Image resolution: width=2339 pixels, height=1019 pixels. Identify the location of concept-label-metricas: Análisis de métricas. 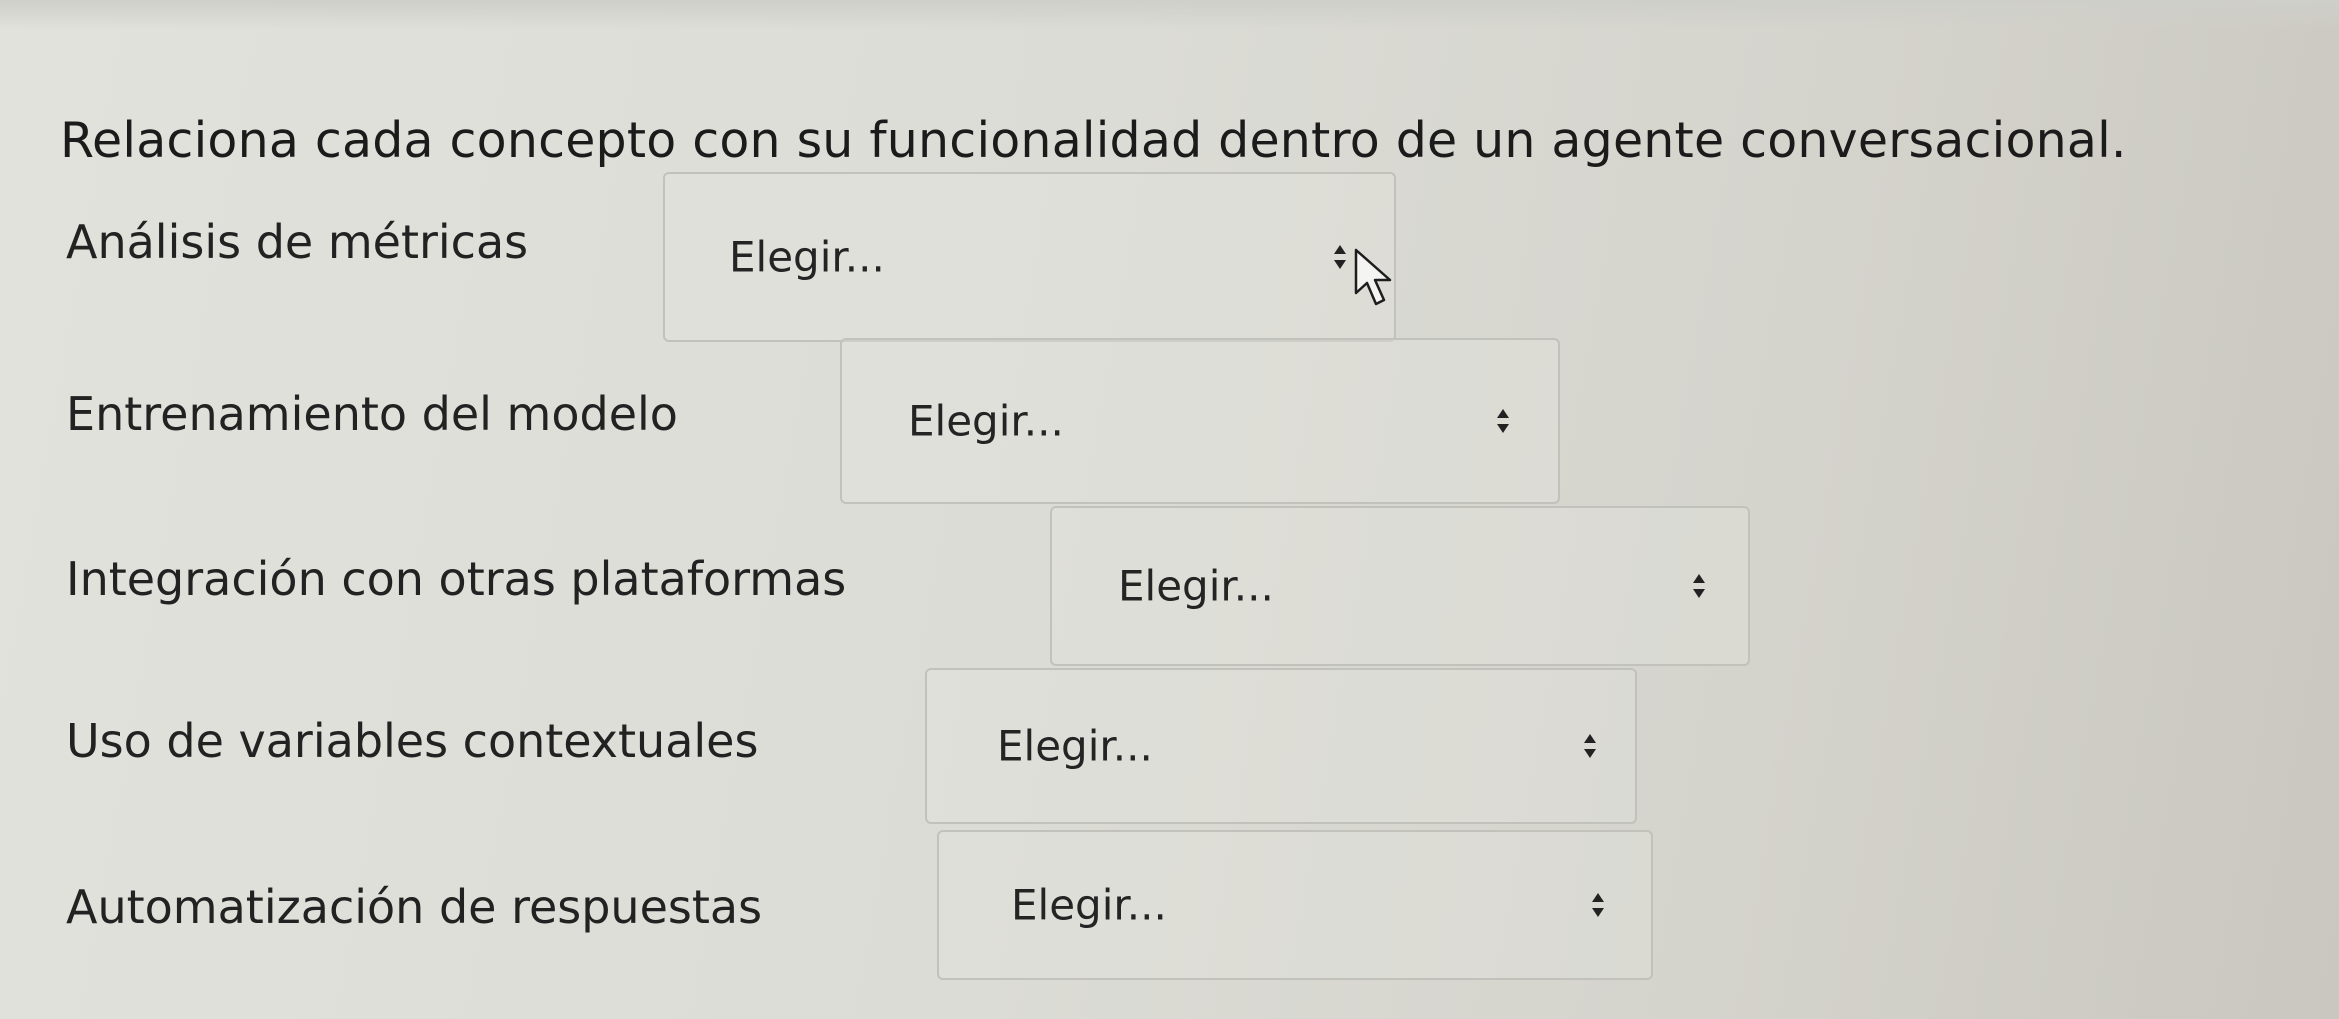
(297, 242).